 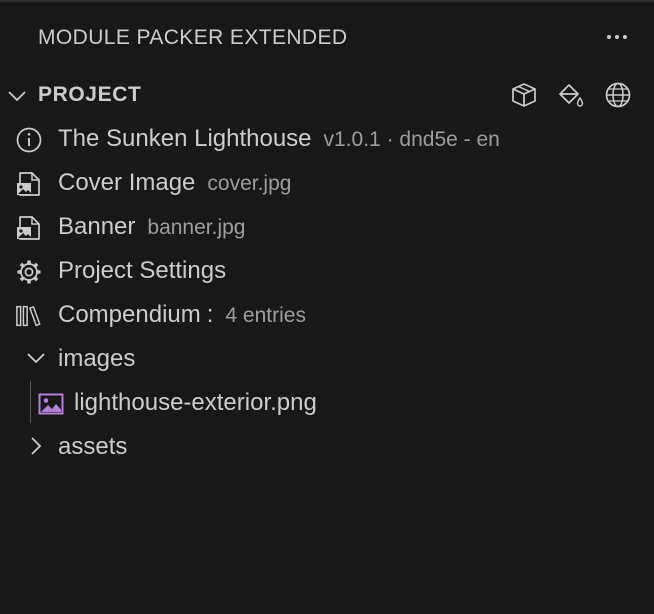 I want to click on more-actions-button, so click(x=617, y=37).